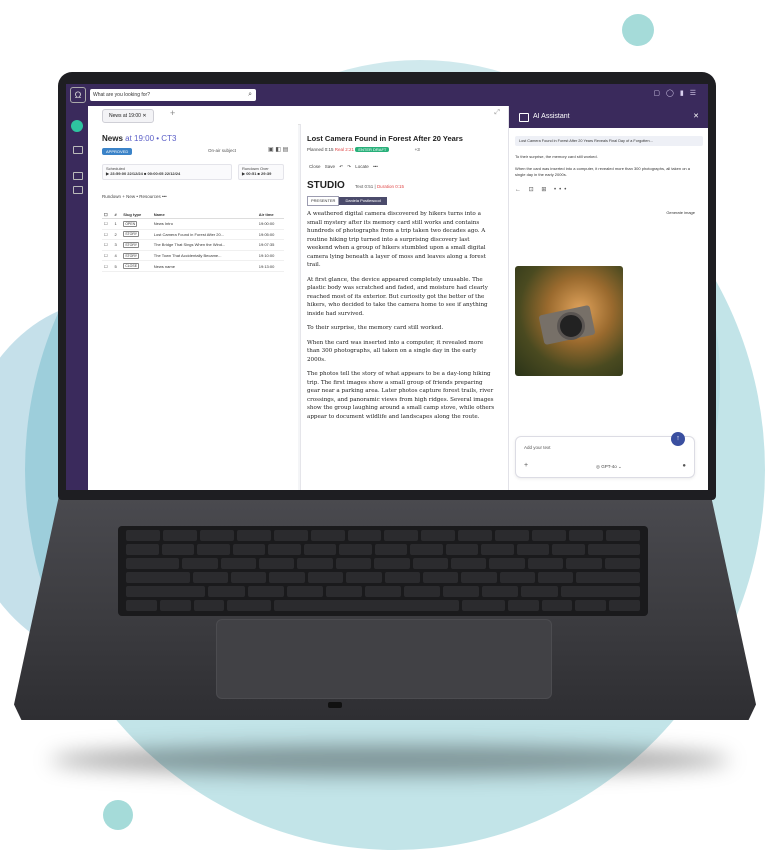  Describe the element at coordinates (551, 116) in the screenshot. I see `ai-assistant-title: AI Assistant` at that location.